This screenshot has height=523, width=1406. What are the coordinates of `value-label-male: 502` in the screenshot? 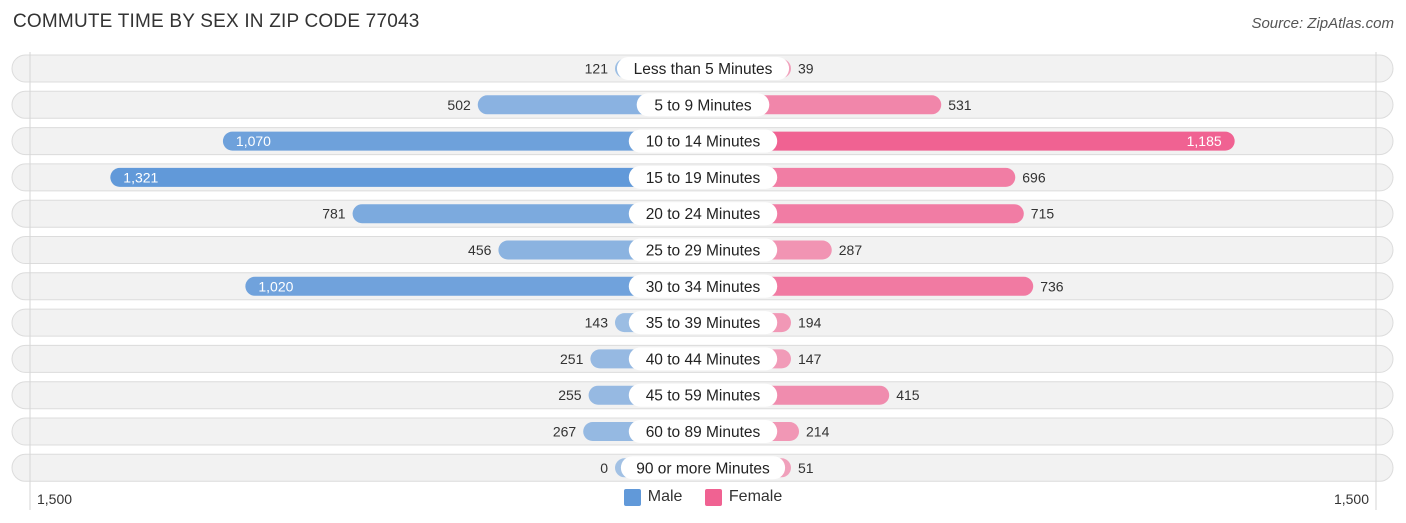 It's located at (459, 105).